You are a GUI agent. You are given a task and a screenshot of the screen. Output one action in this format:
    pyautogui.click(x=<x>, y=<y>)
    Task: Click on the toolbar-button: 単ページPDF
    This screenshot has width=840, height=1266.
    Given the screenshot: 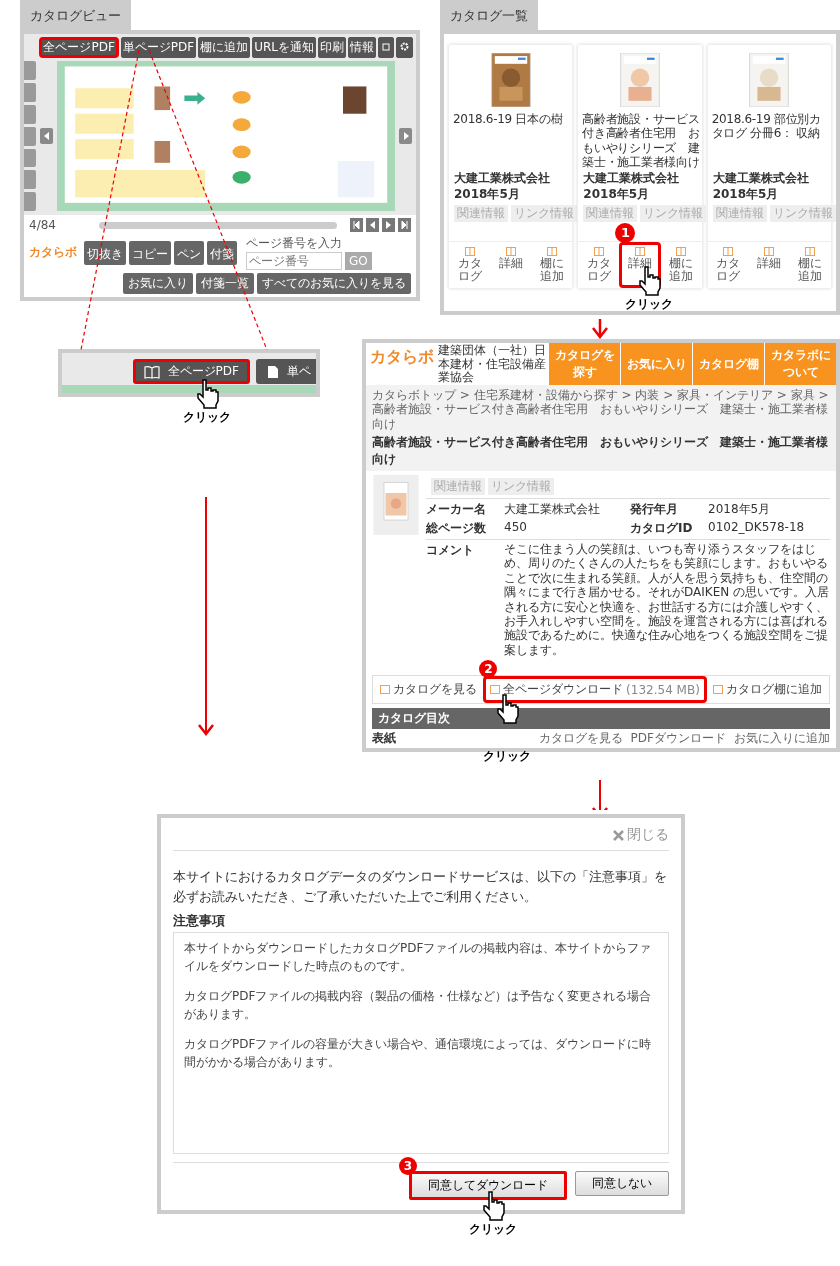 What is the action you would take?
    pyautogui.click(x=158, y=48)
    